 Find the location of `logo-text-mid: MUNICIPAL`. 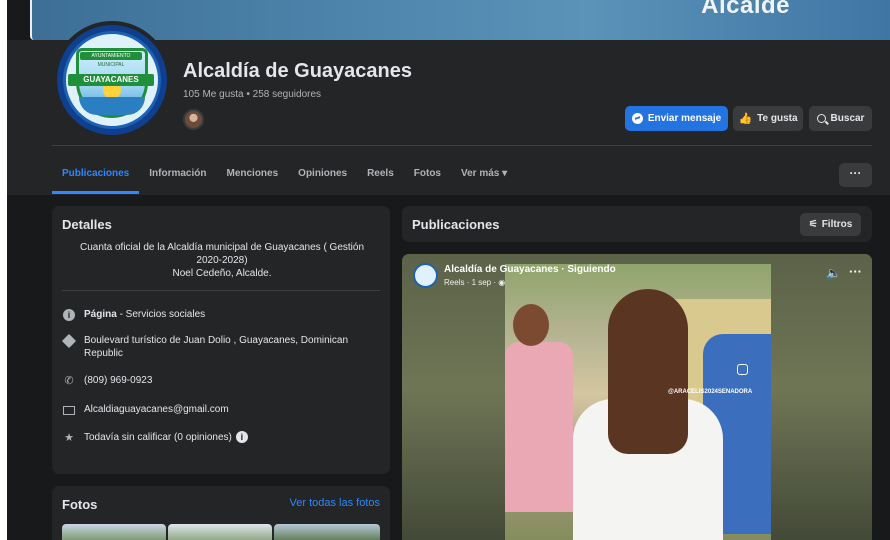

logo-text-mid: MUNICIPAL is located at coordinates (111, 65).